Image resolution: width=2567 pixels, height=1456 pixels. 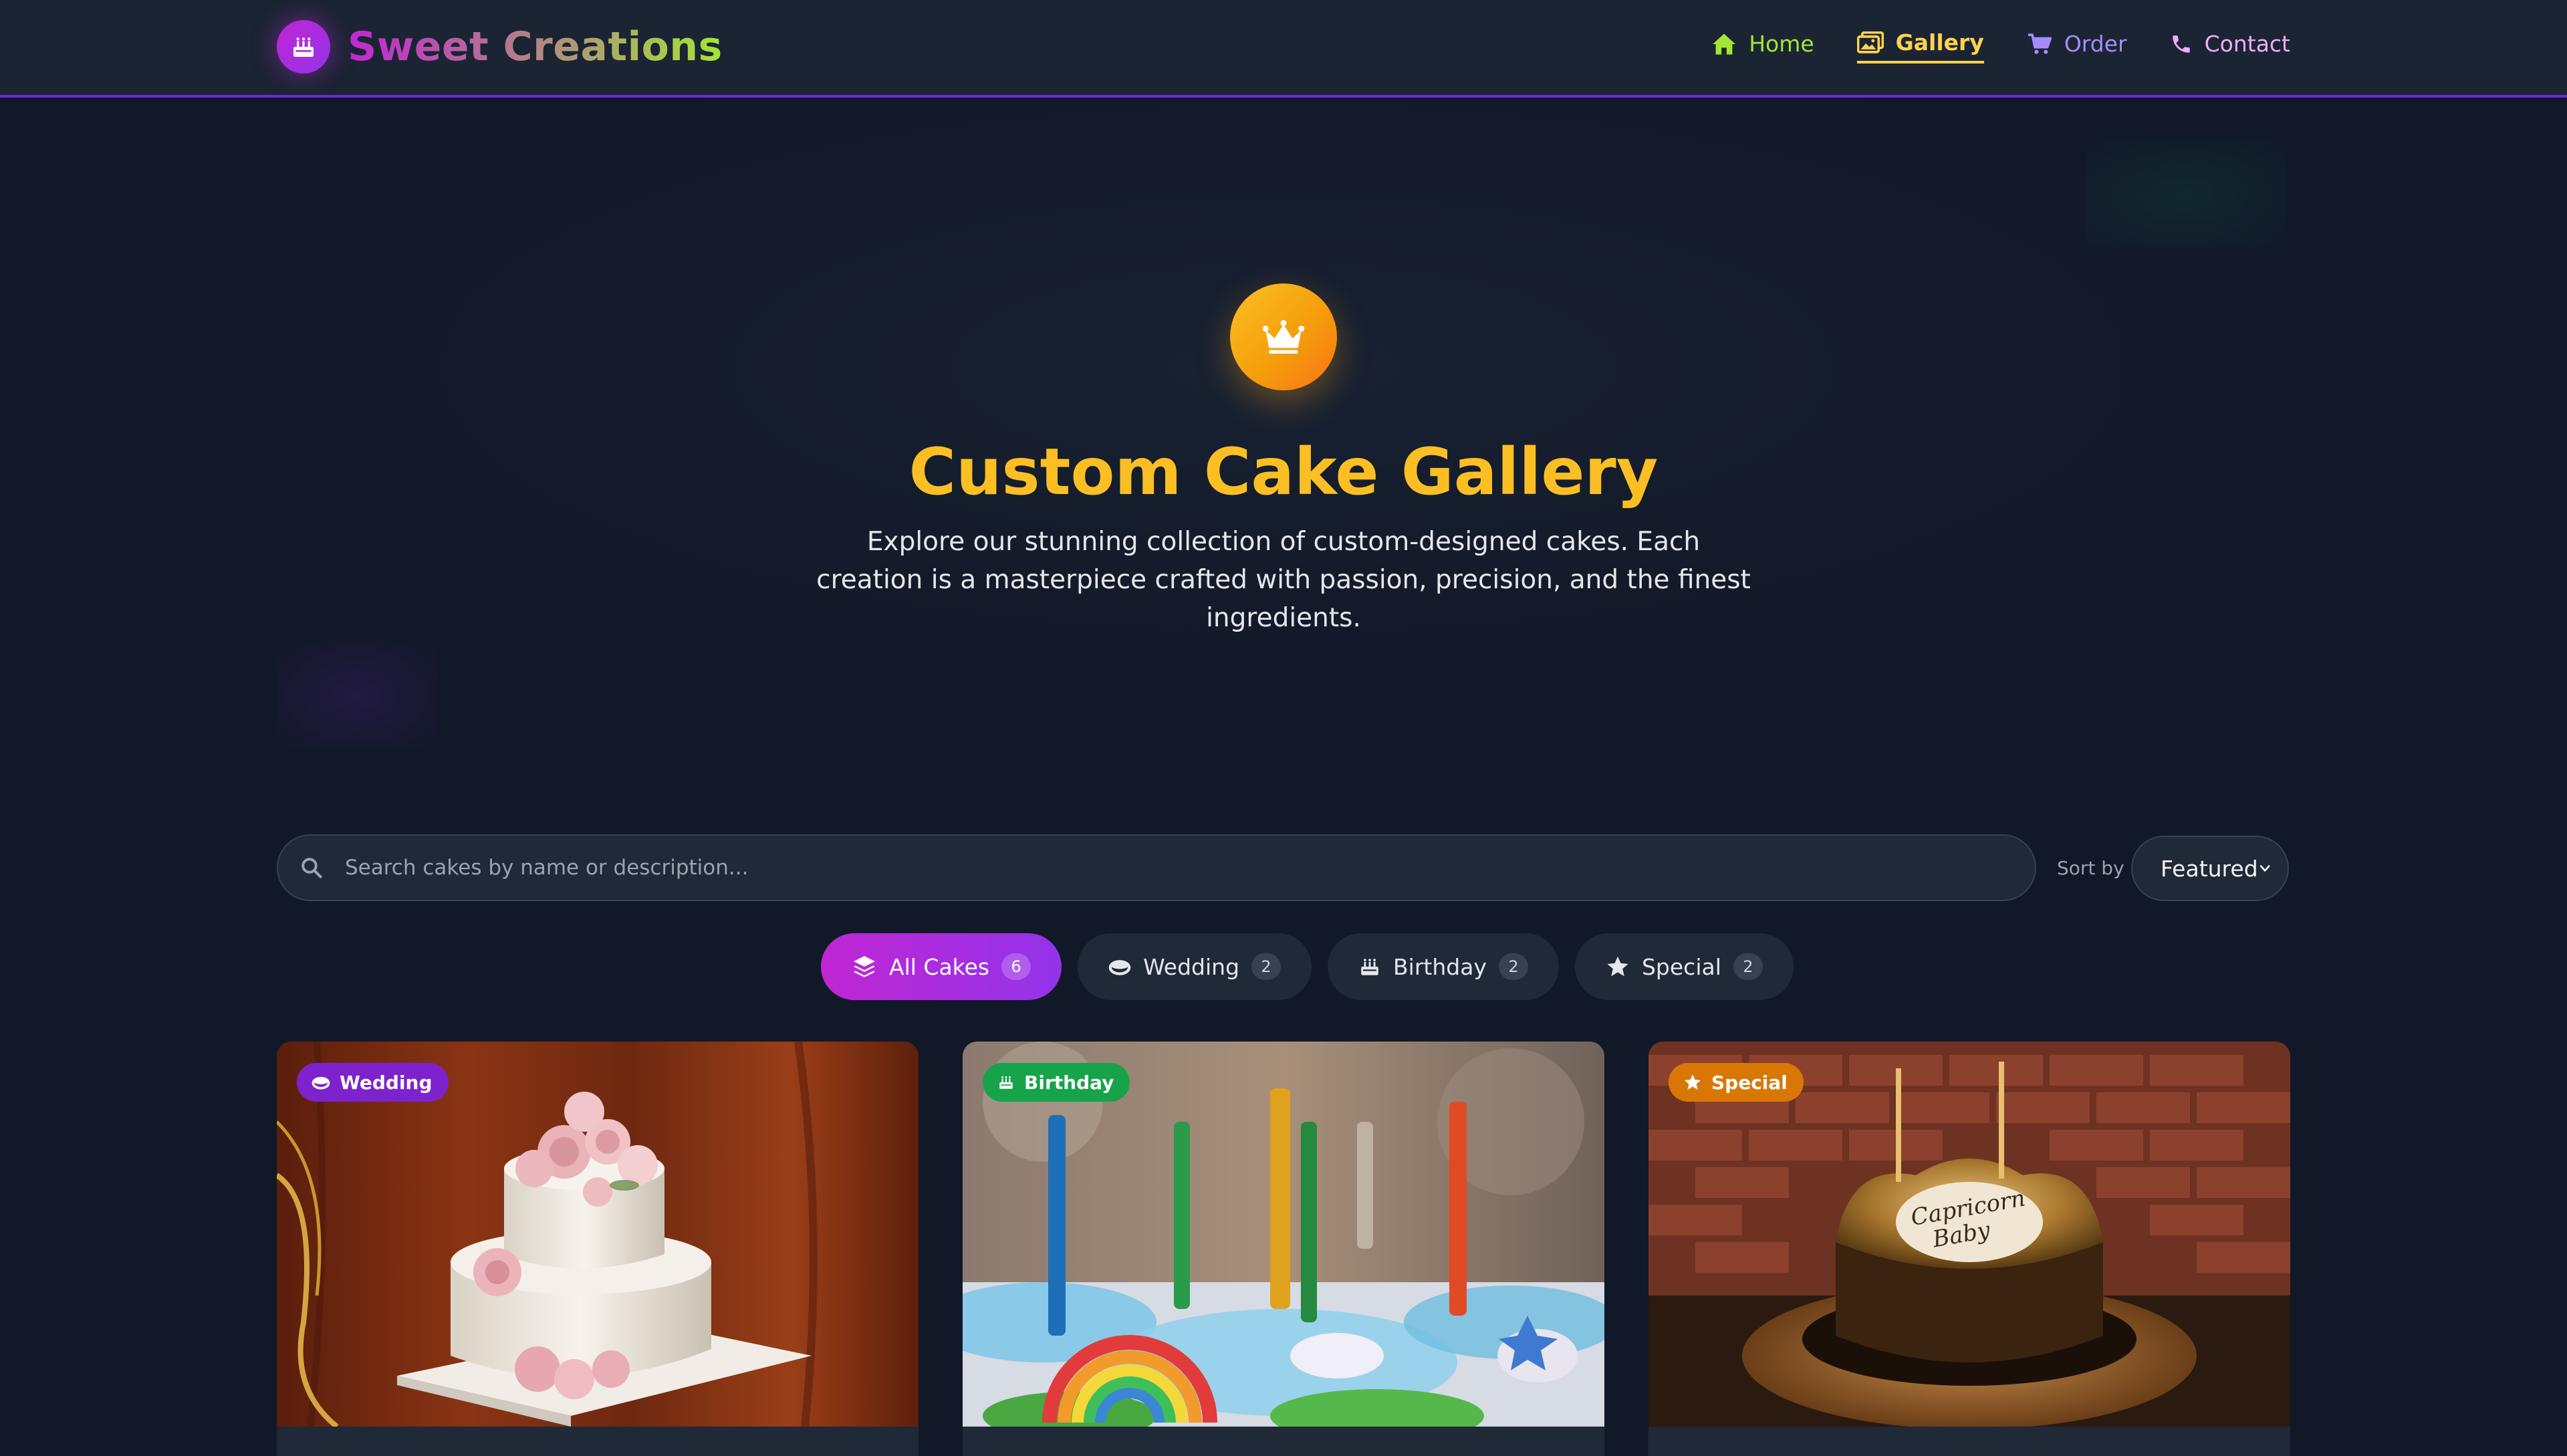 I want to click on nav-home-label: Home, so click(x=1781, y=44).